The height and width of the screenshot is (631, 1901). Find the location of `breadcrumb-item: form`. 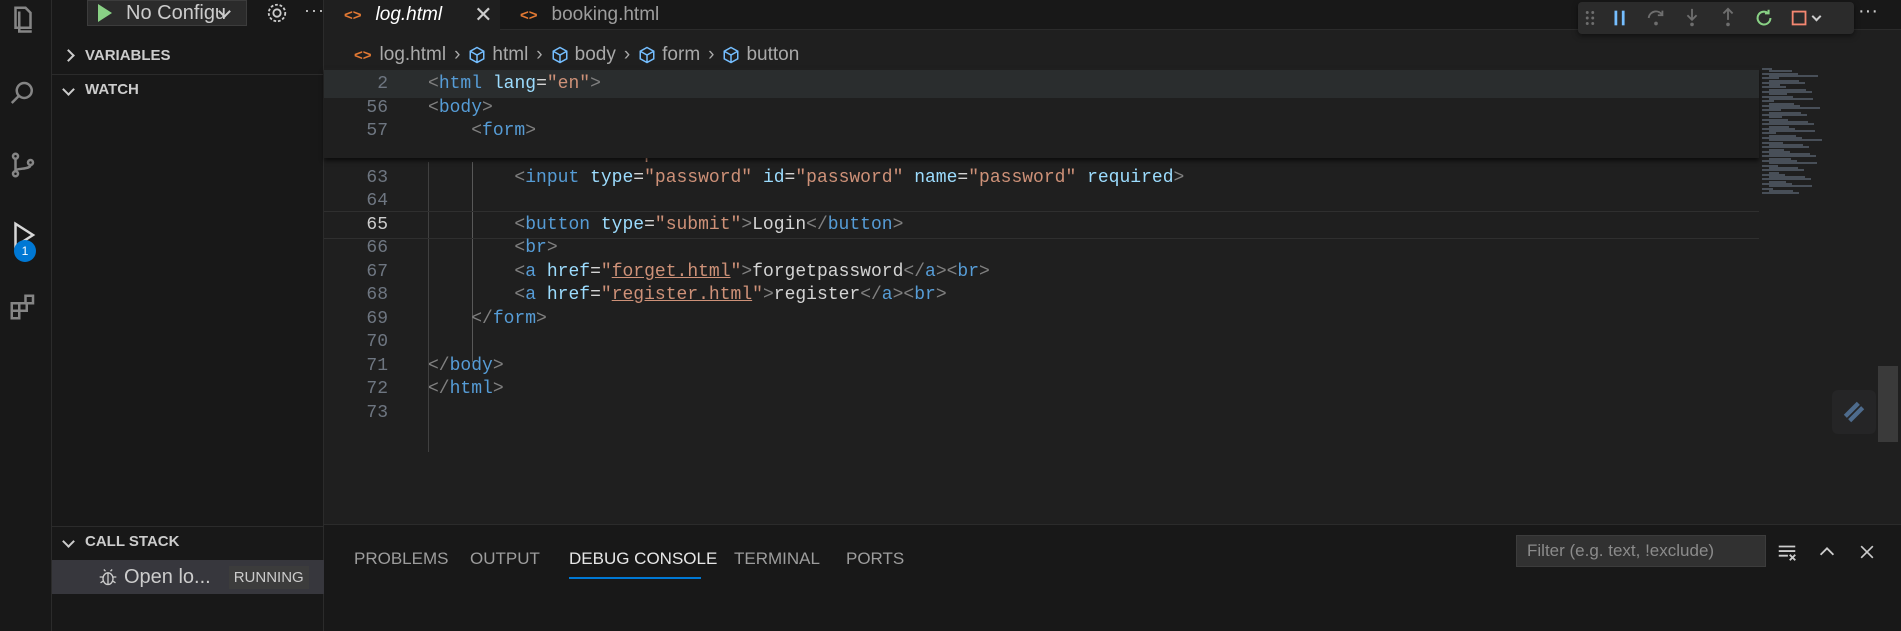

breadcrumb-item: form is located at coordinates (681, 55).